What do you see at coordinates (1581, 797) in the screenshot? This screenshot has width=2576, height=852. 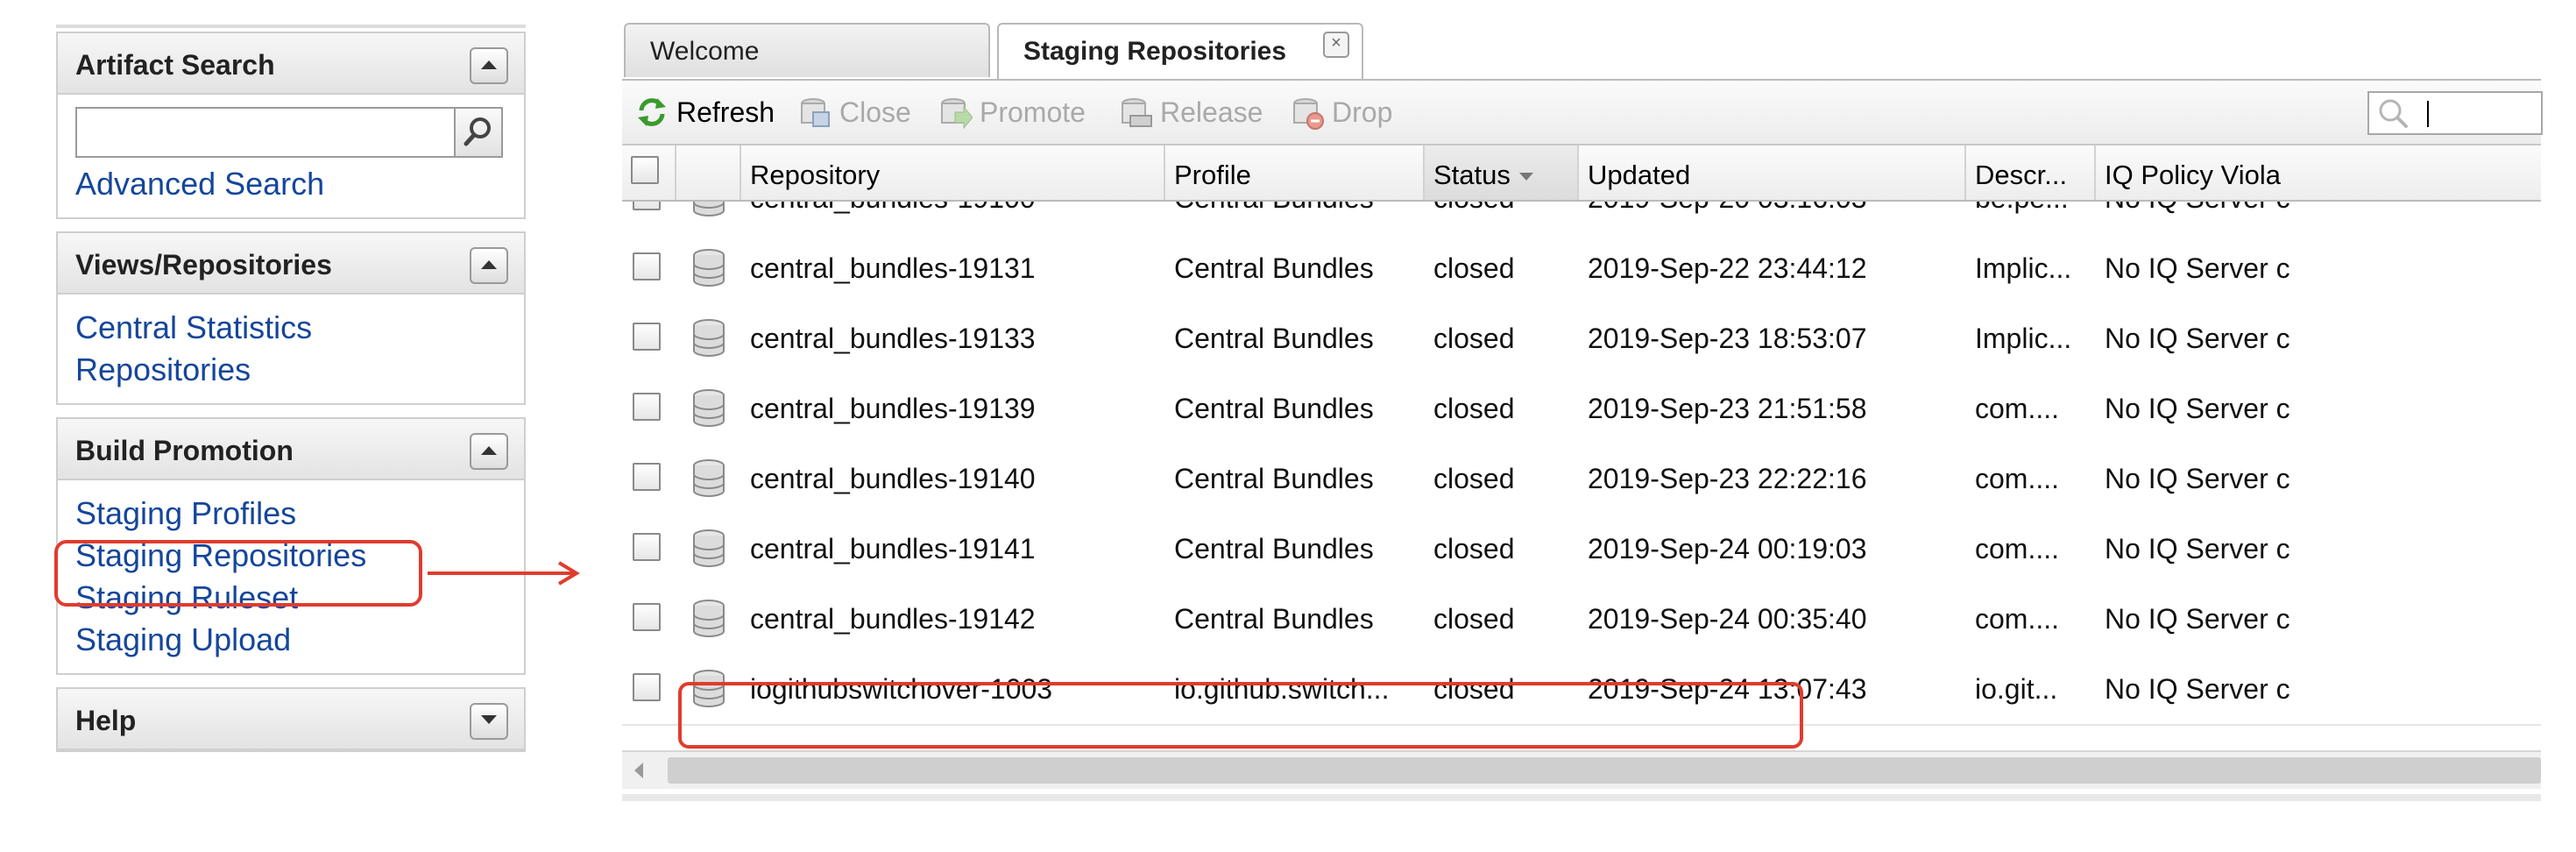 I see `panel-bottom-border` at bounding box center [1581, 797].